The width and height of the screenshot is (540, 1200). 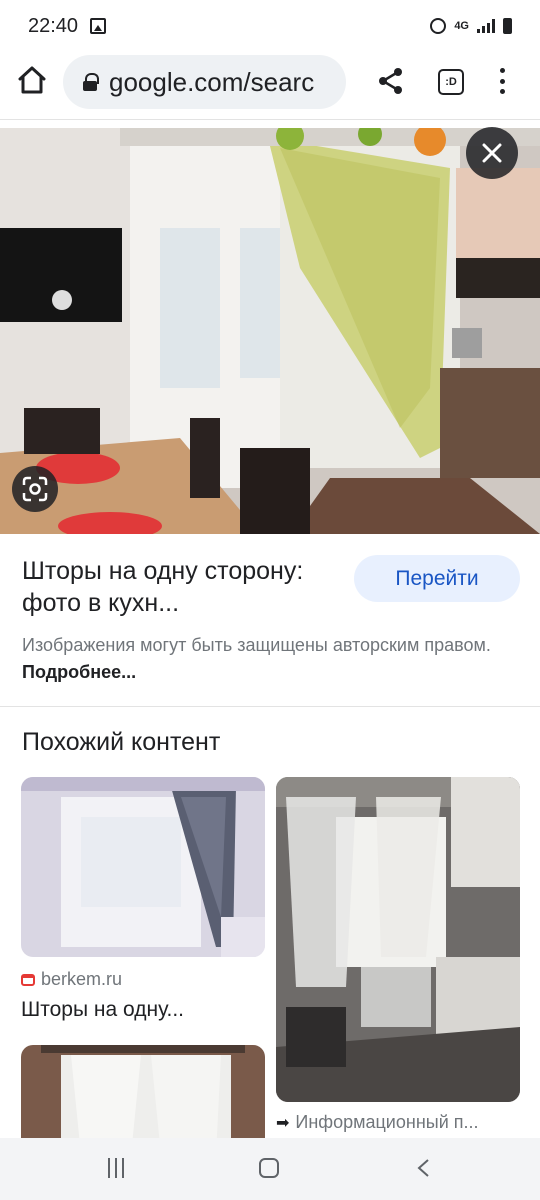 I want to click on related-image-2-graphic, so click(x=398, y=939).